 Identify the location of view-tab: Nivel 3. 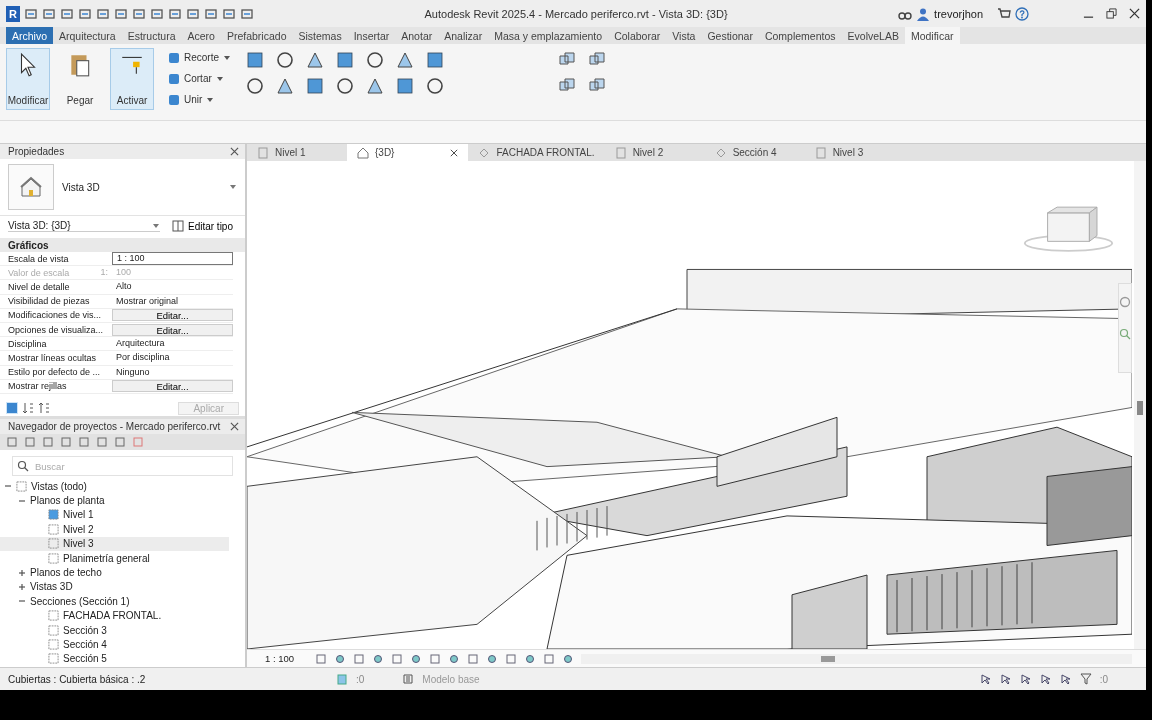
(854, 152).